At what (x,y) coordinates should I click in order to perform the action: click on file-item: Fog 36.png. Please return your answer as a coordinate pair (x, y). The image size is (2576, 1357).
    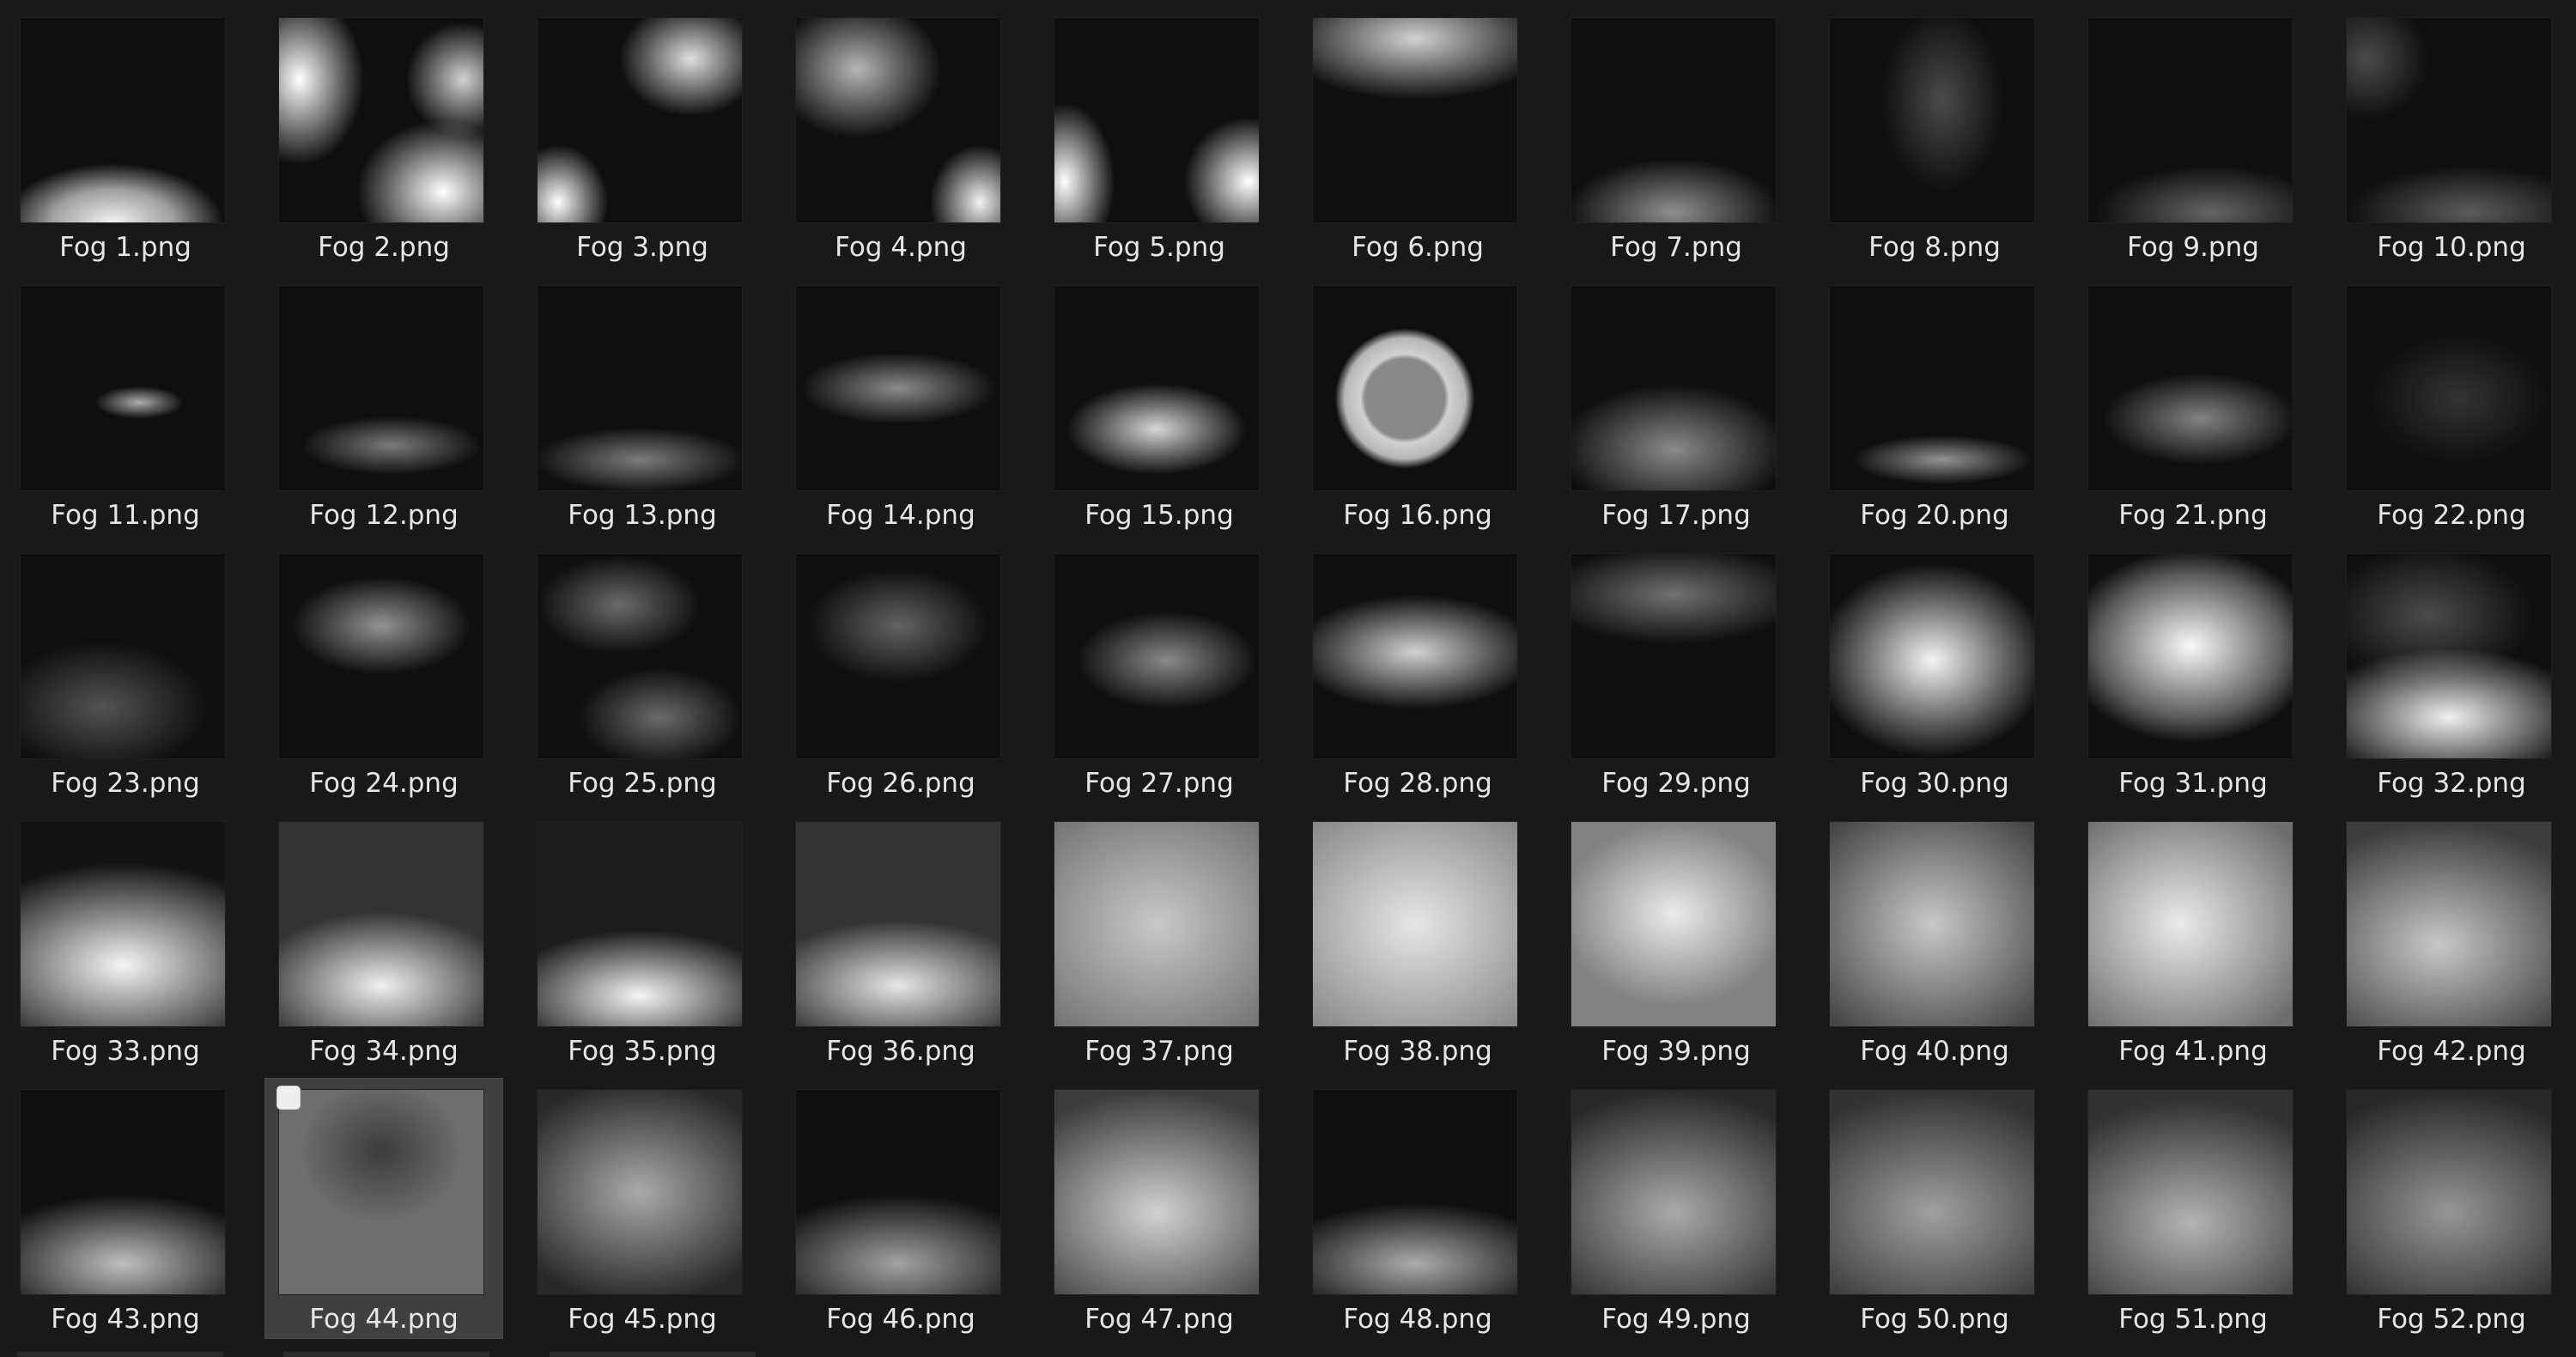
    Looking at the image, I should click on (900, 940).